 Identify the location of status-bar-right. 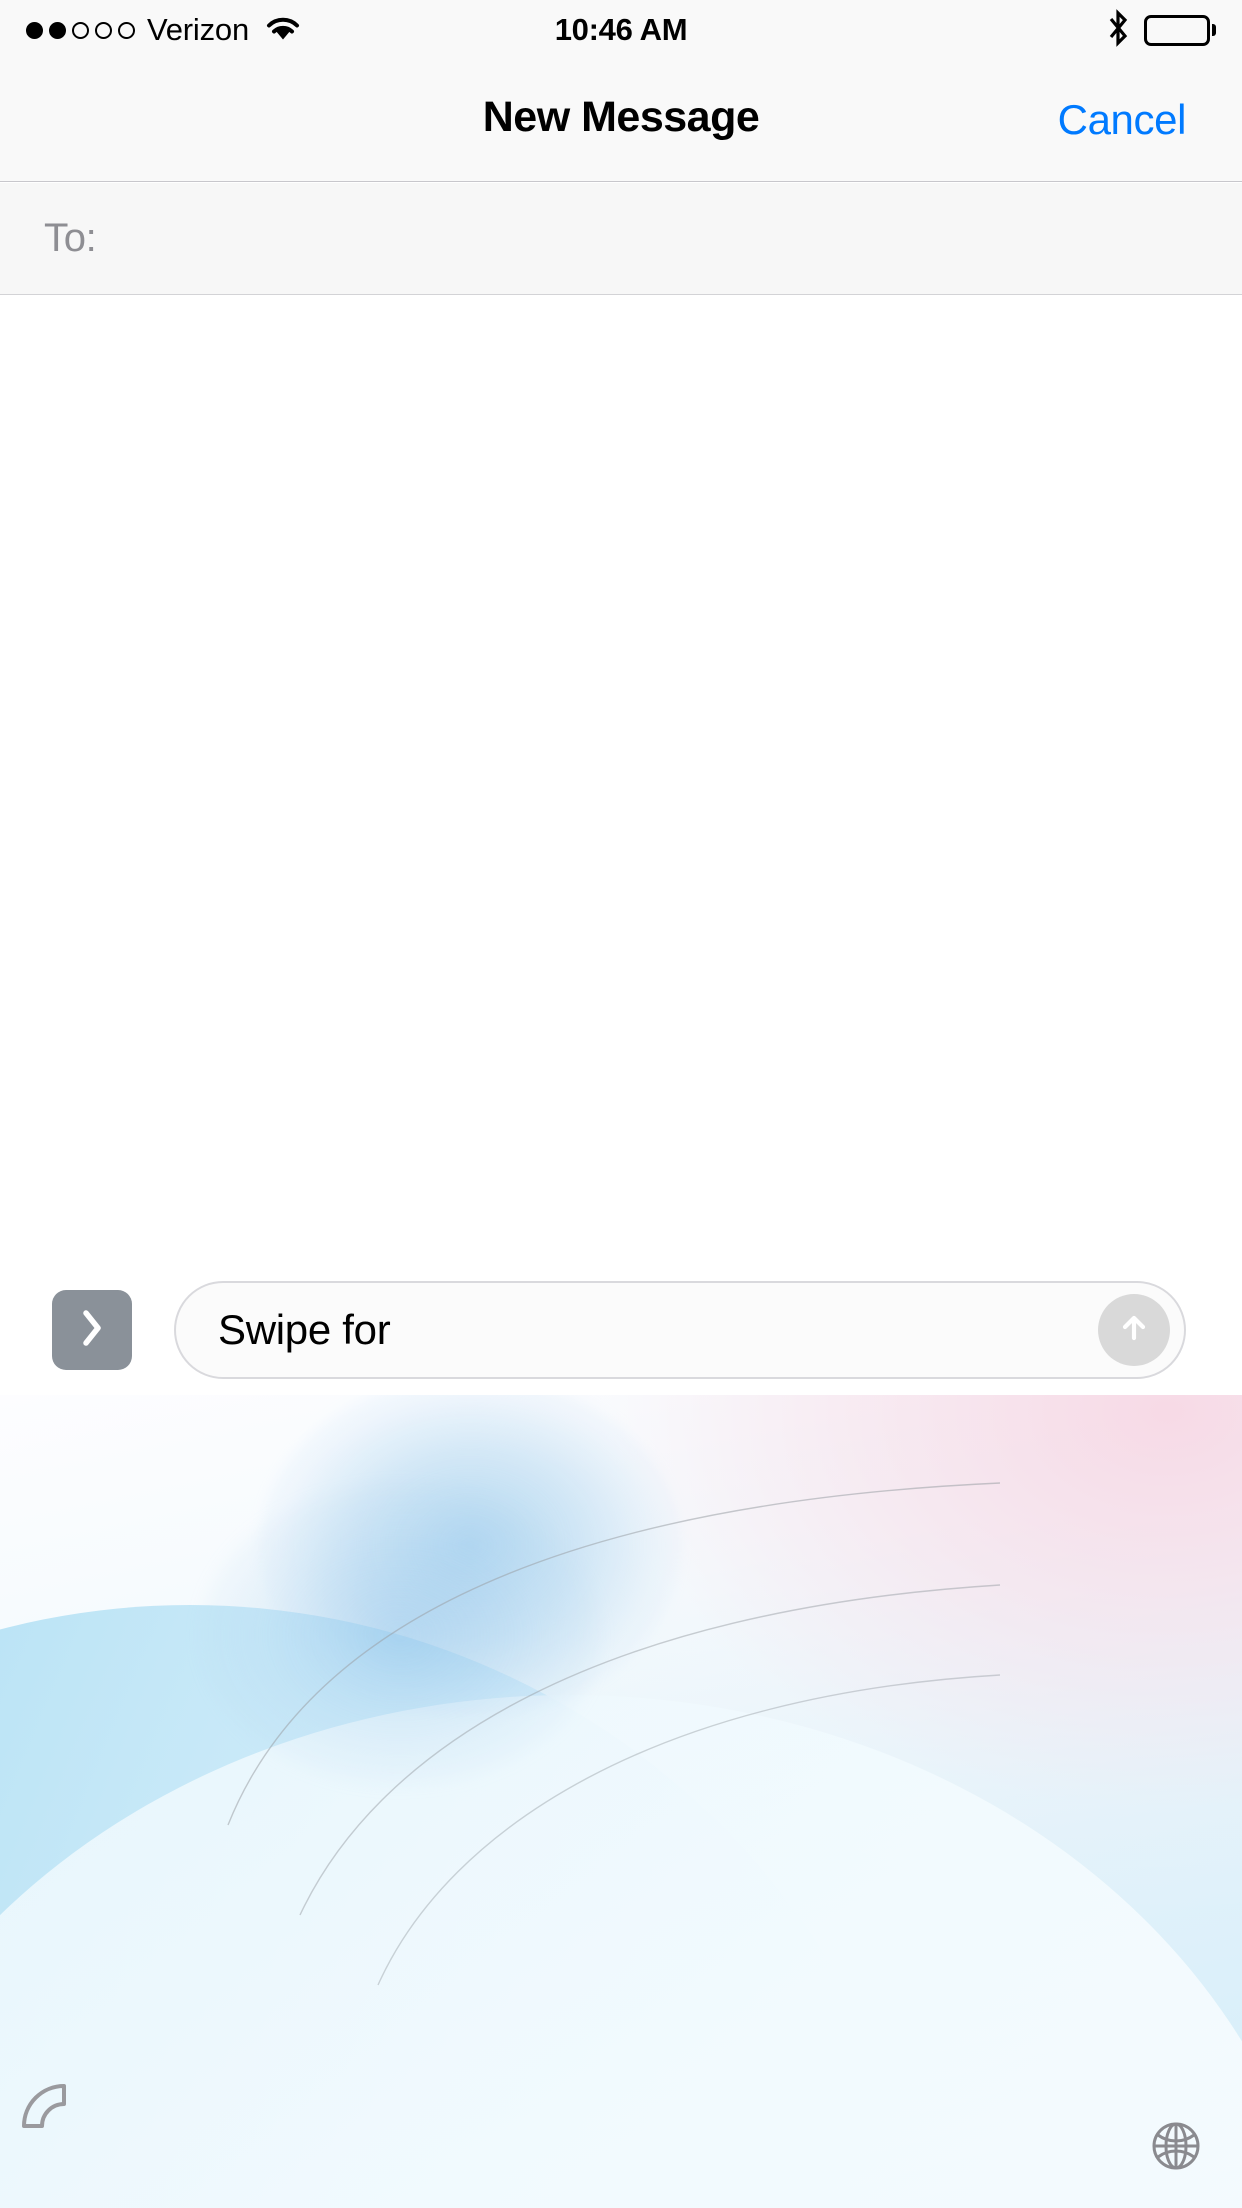
(1161, 30).